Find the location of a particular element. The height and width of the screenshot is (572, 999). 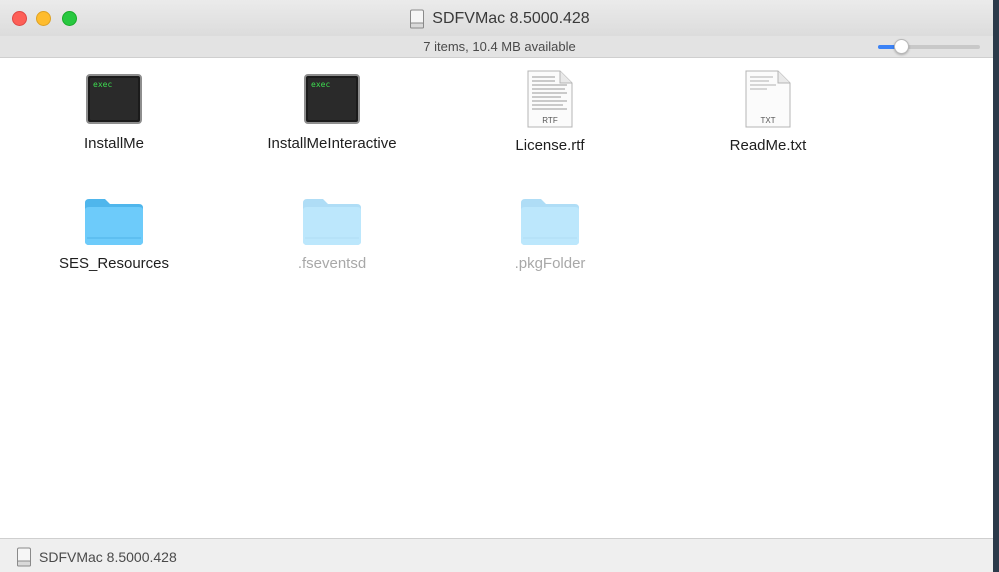

file-item-pkgfolder: .pkgFolder is located at coordinates (550, 233).